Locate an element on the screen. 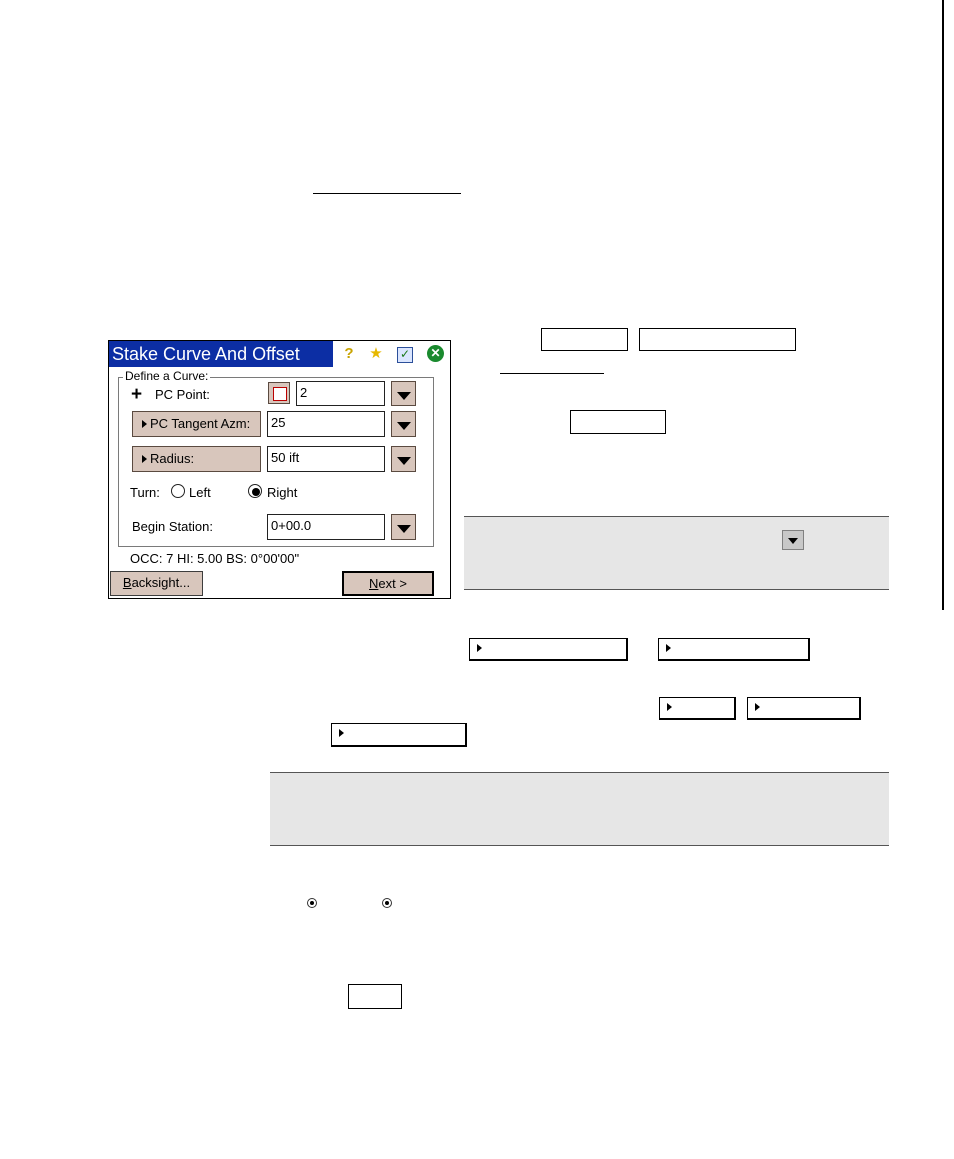 This screenshot has width=954, height=1159. status-line: OCC: 7 HI: 5.00 BS: 0°00'00" is located at coordinates (215, 558).